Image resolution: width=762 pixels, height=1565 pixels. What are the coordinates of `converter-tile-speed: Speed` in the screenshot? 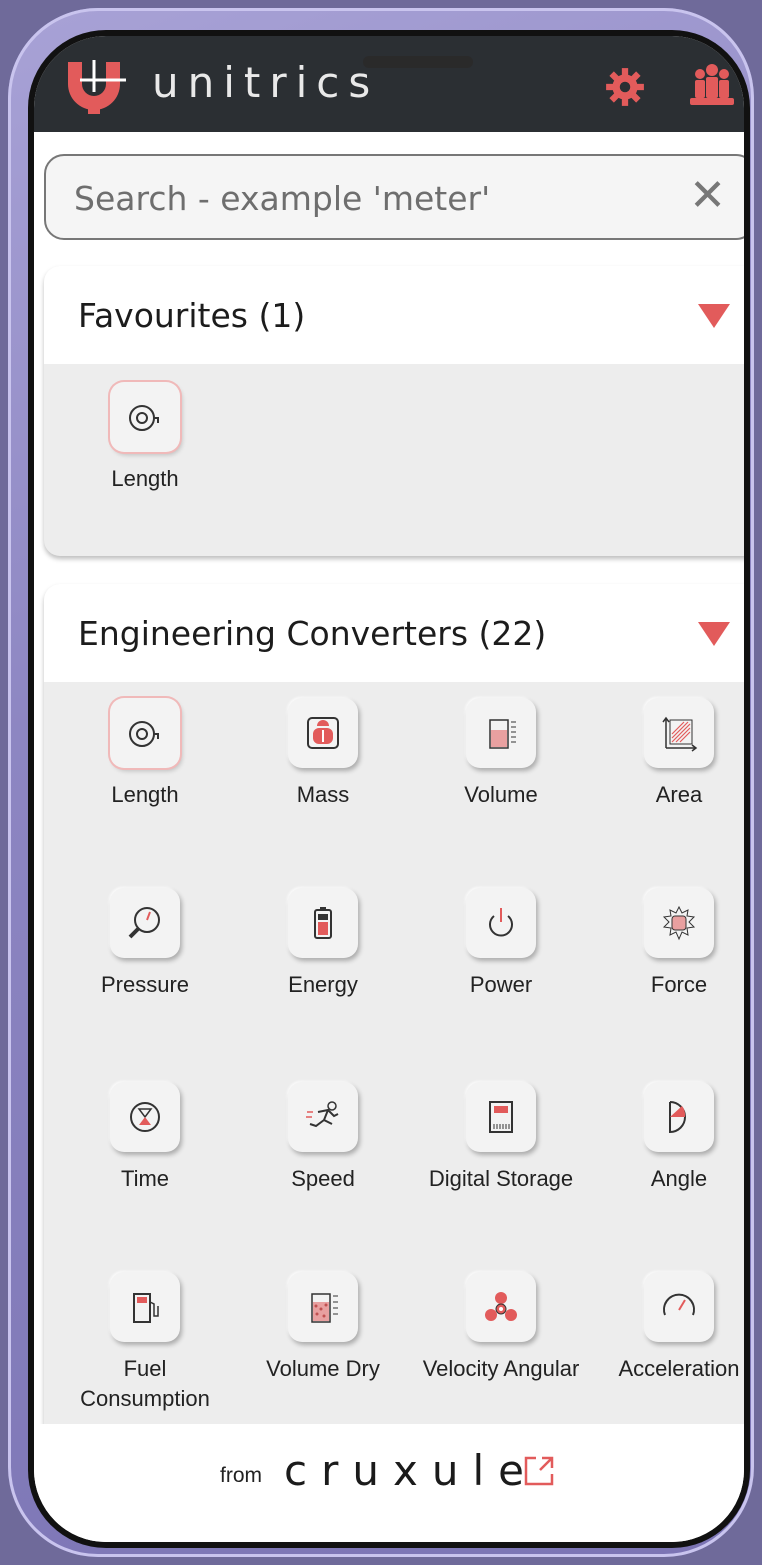 It's located at (323, 1138).